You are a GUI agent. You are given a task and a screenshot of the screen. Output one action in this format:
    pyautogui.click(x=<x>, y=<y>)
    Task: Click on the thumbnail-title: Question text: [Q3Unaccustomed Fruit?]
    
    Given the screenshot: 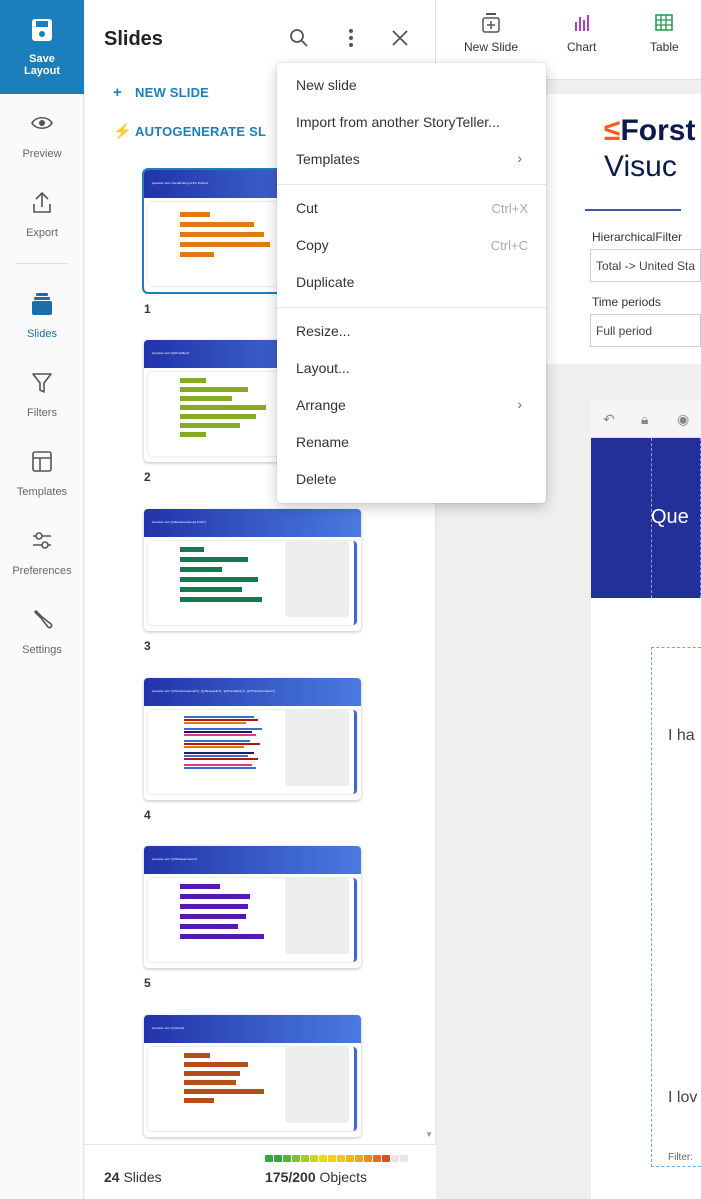 What is the action you would take?
    pyautogui.click(x=179, y=522)
    